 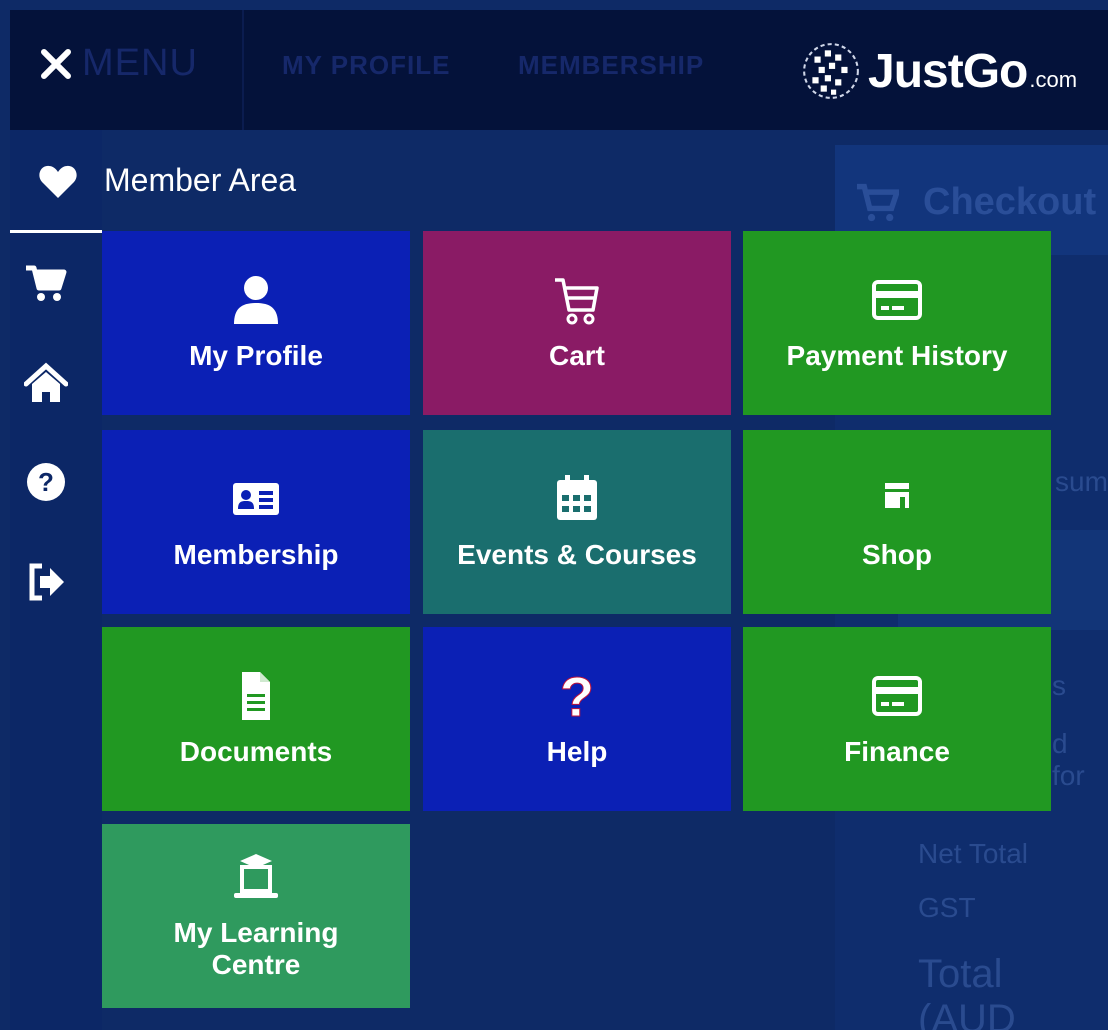 What do you see at coordinates (256, 522) in the screenshot?
I see `tile-membership: Membership` at bounding box center [256, 522].